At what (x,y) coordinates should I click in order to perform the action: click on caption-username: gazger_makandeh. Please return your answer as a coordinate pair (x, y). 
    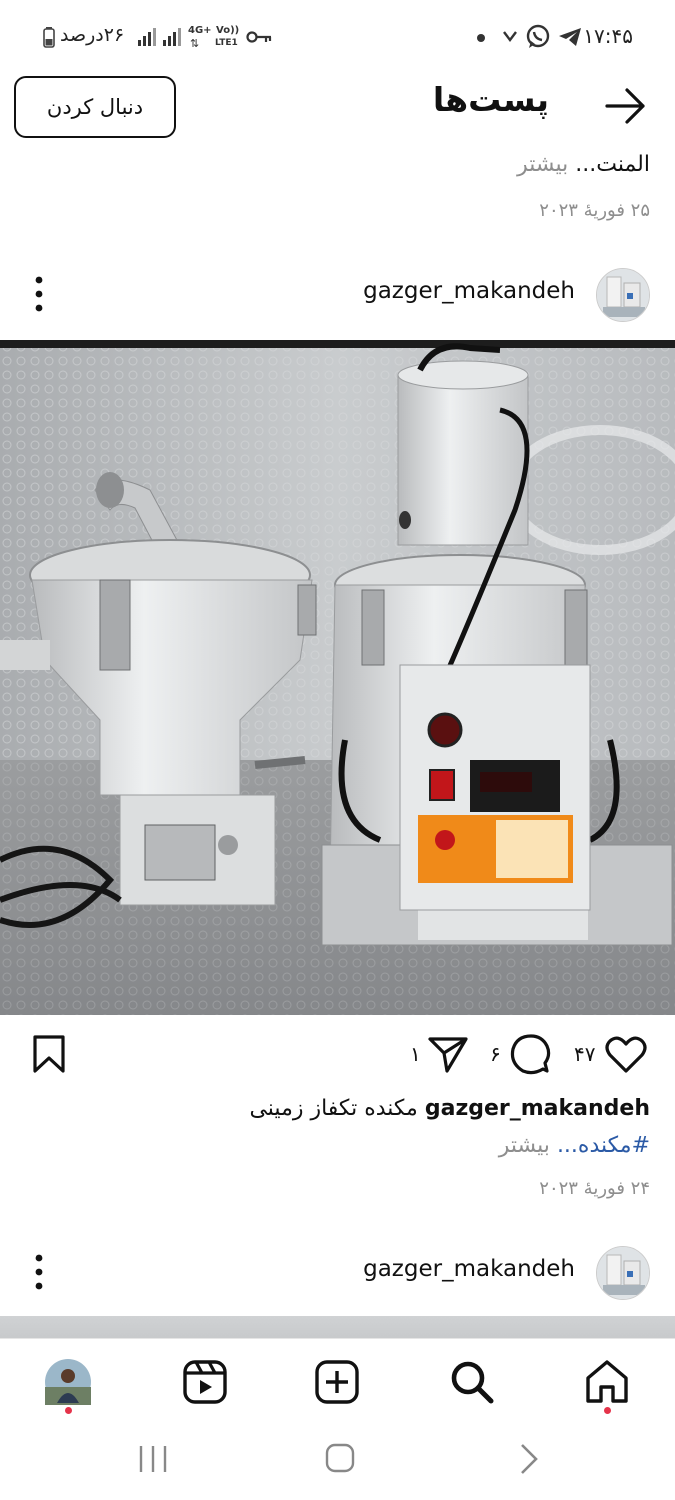
    Looking at the image, I should click on (537, 1108).